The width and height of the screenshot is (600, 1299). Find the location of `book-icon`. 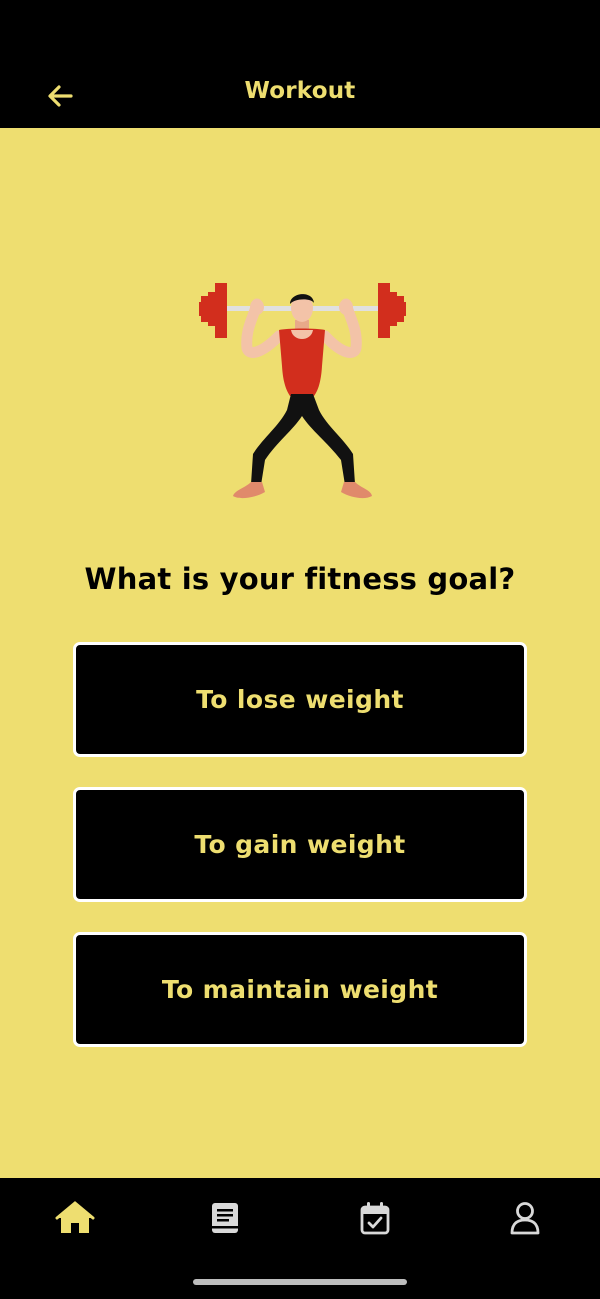

book-icon is located at coordinates (225, 1218).